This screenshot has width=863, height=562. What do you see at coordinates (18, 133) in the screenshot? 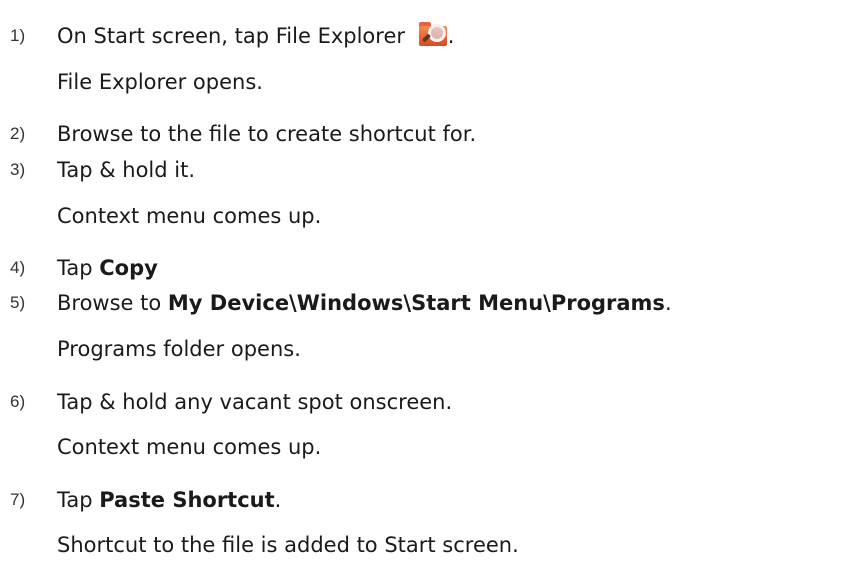
I see `step-number: 2)` at bounding box center [18, 133].